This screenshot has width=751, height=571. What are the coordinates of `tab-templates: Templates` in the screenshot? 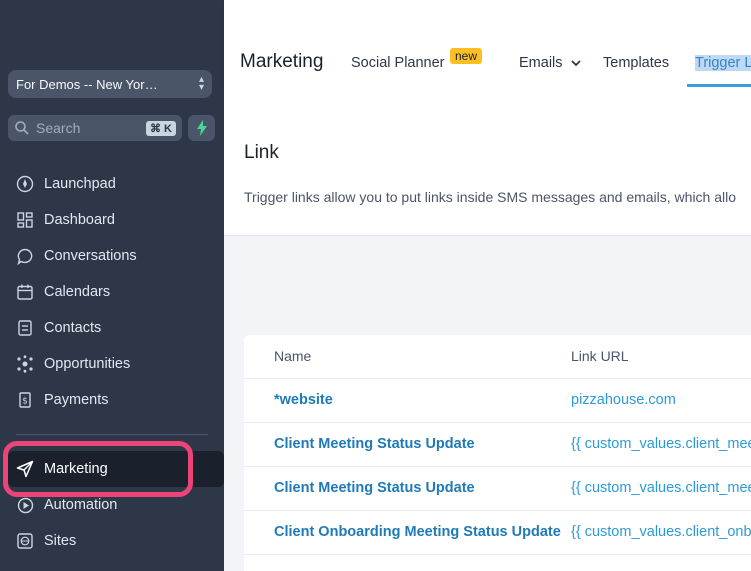 It's located at (636, 63).